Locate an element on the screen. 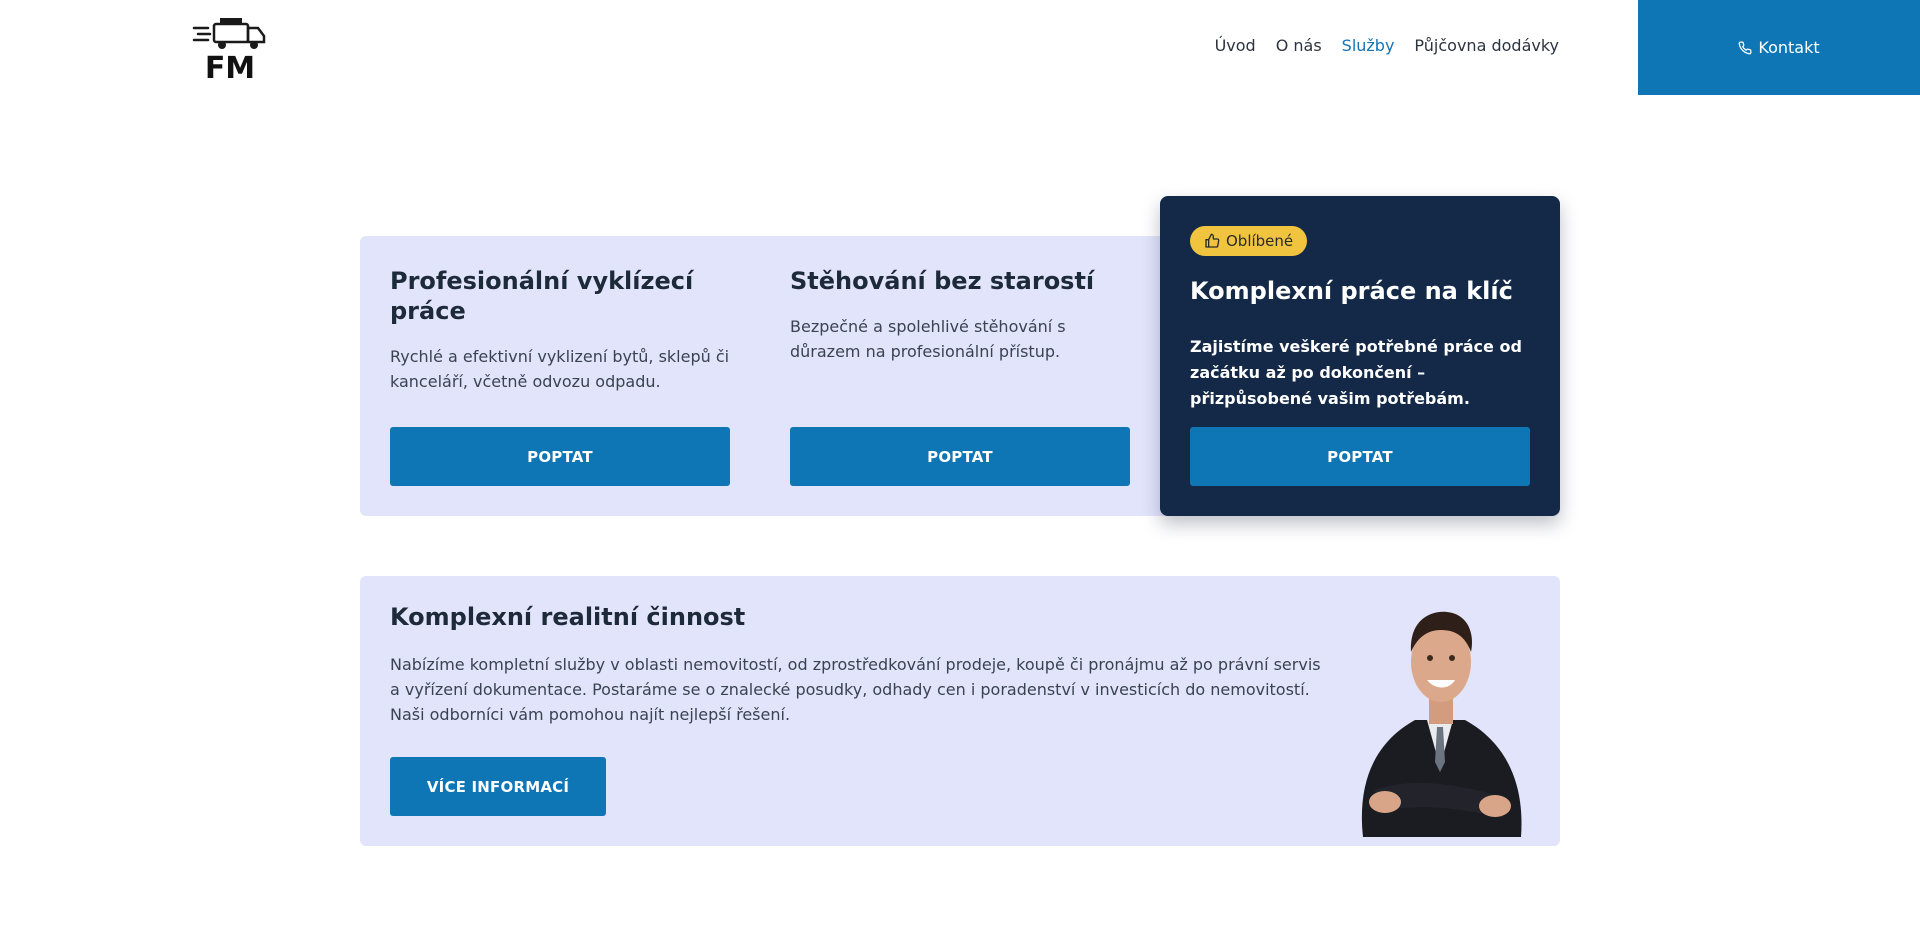 The image size is (1920, 951). thumbs-up-icon is located at coordinates (1212, 240).